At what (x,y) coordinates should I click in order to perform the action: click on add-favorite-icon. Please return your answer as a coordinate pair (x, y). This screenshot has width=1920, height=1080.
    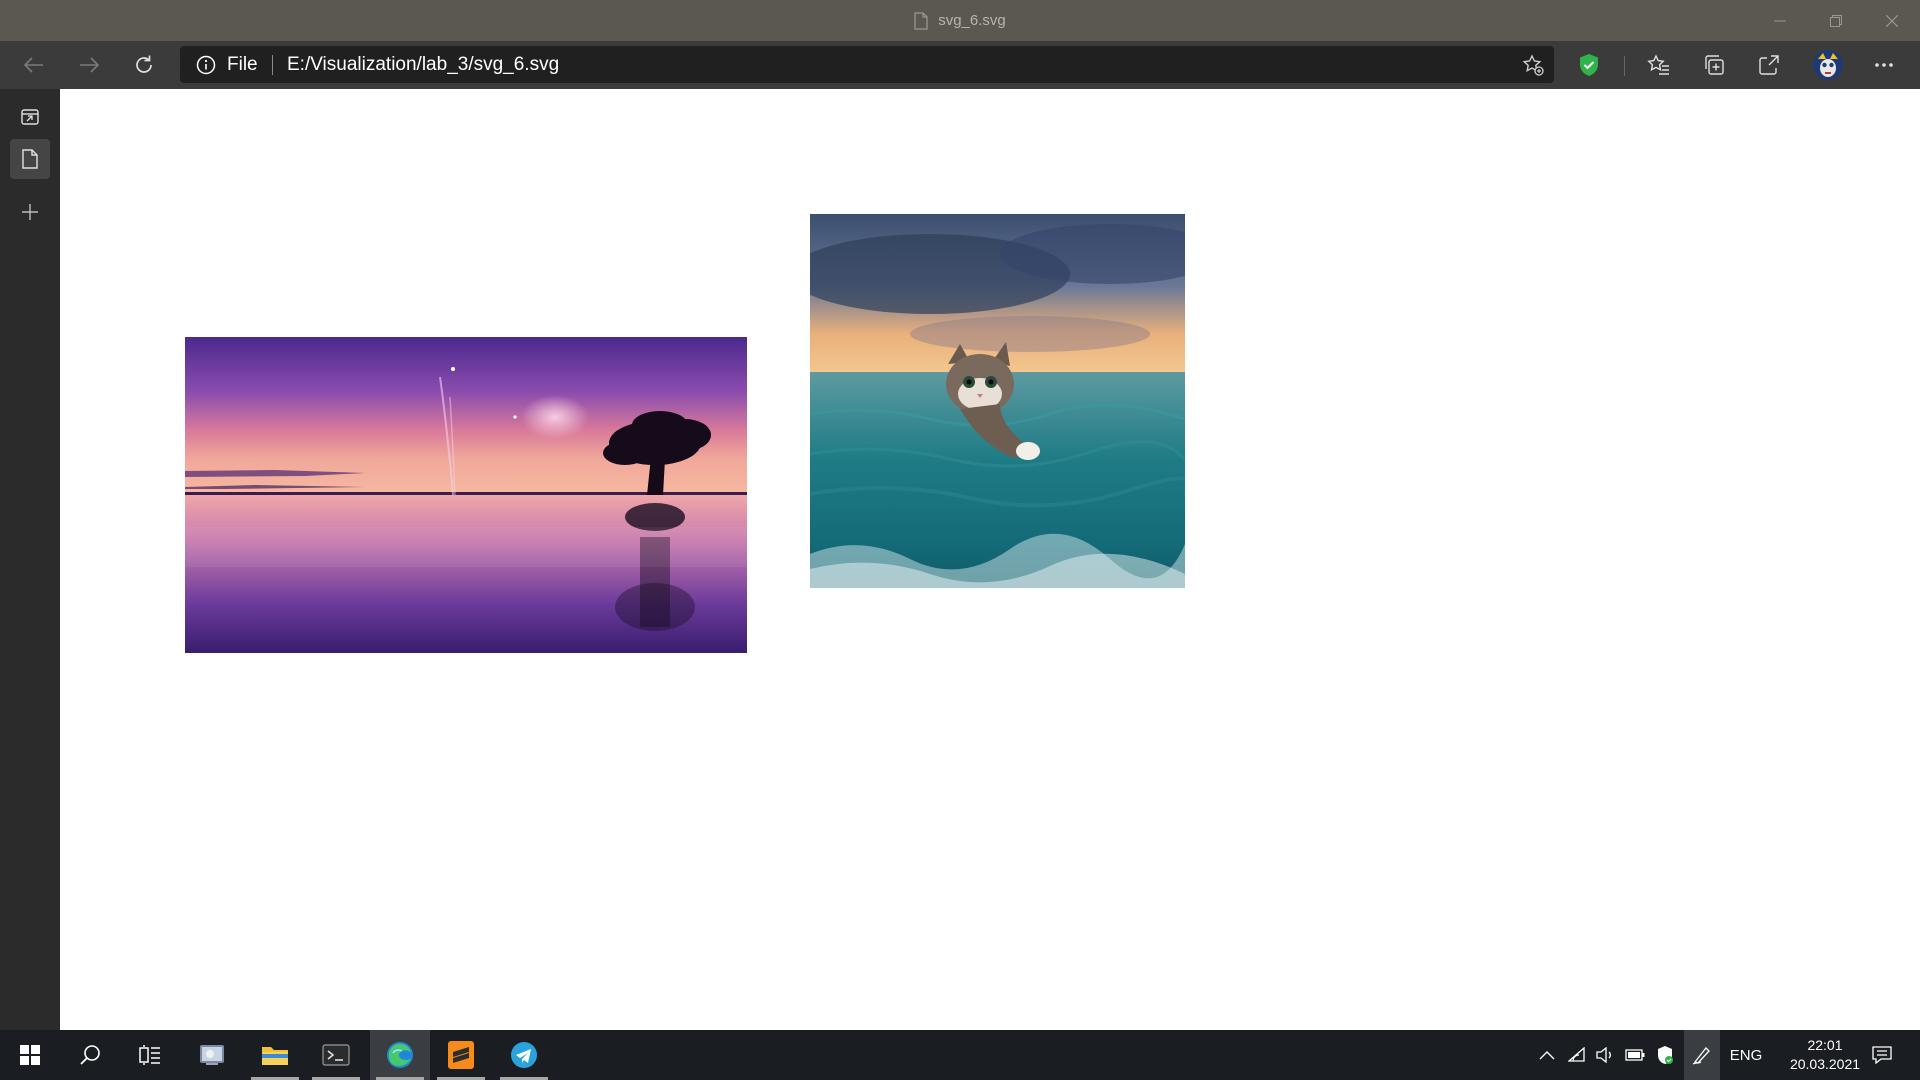
    Looking at the image, I should click on (1533, 67).